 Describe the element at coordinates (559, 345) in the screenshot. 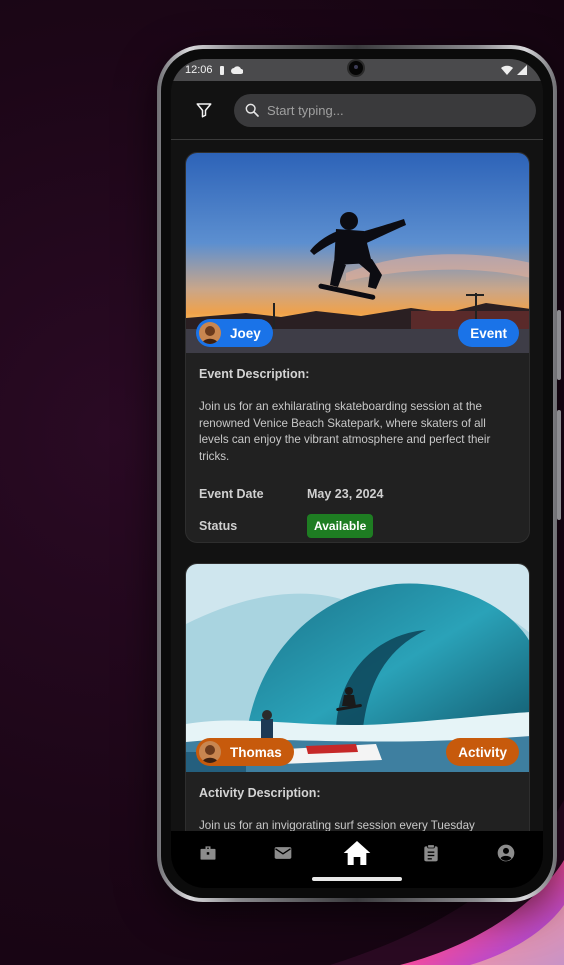

I see `volume-button` at that location.